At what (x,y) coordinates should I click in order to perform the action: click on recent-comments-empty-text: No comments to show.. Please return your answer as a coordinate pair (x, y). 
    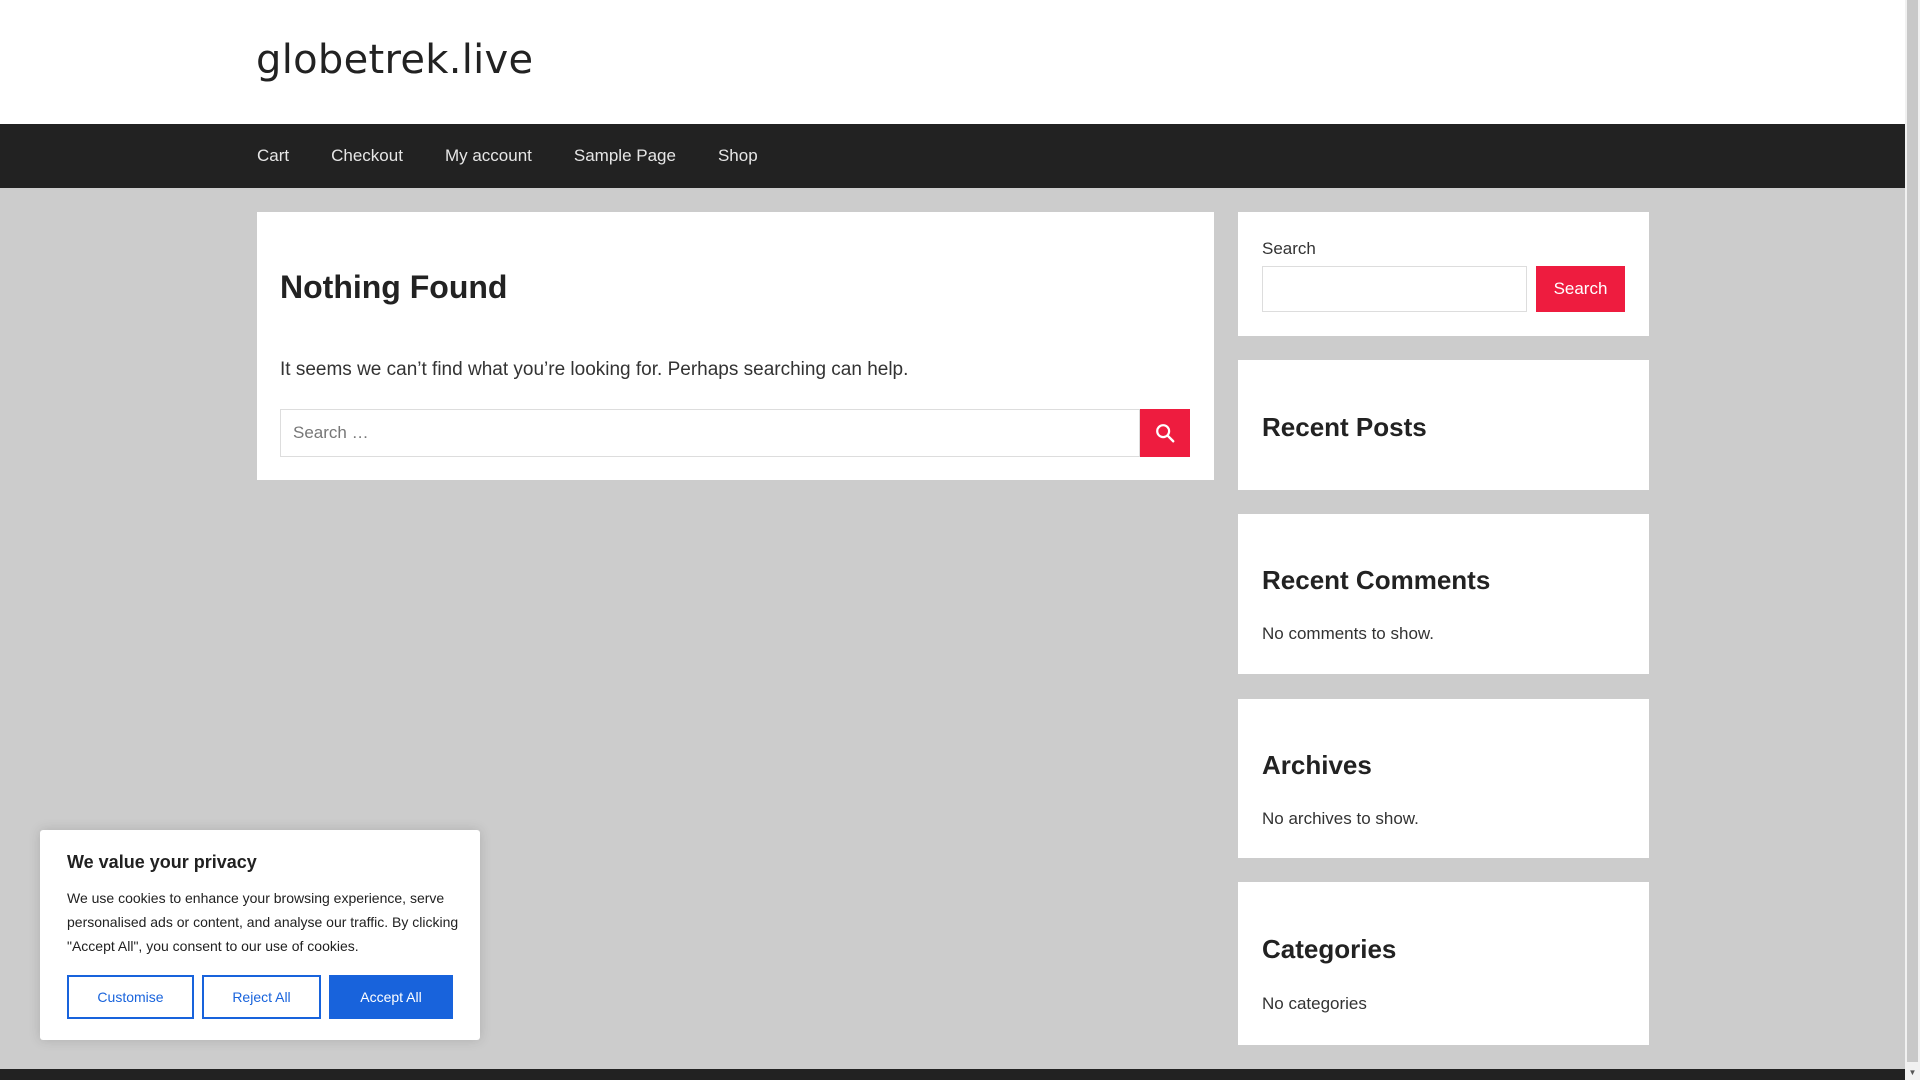
    Looking at the image, I should click on (1348, 633).